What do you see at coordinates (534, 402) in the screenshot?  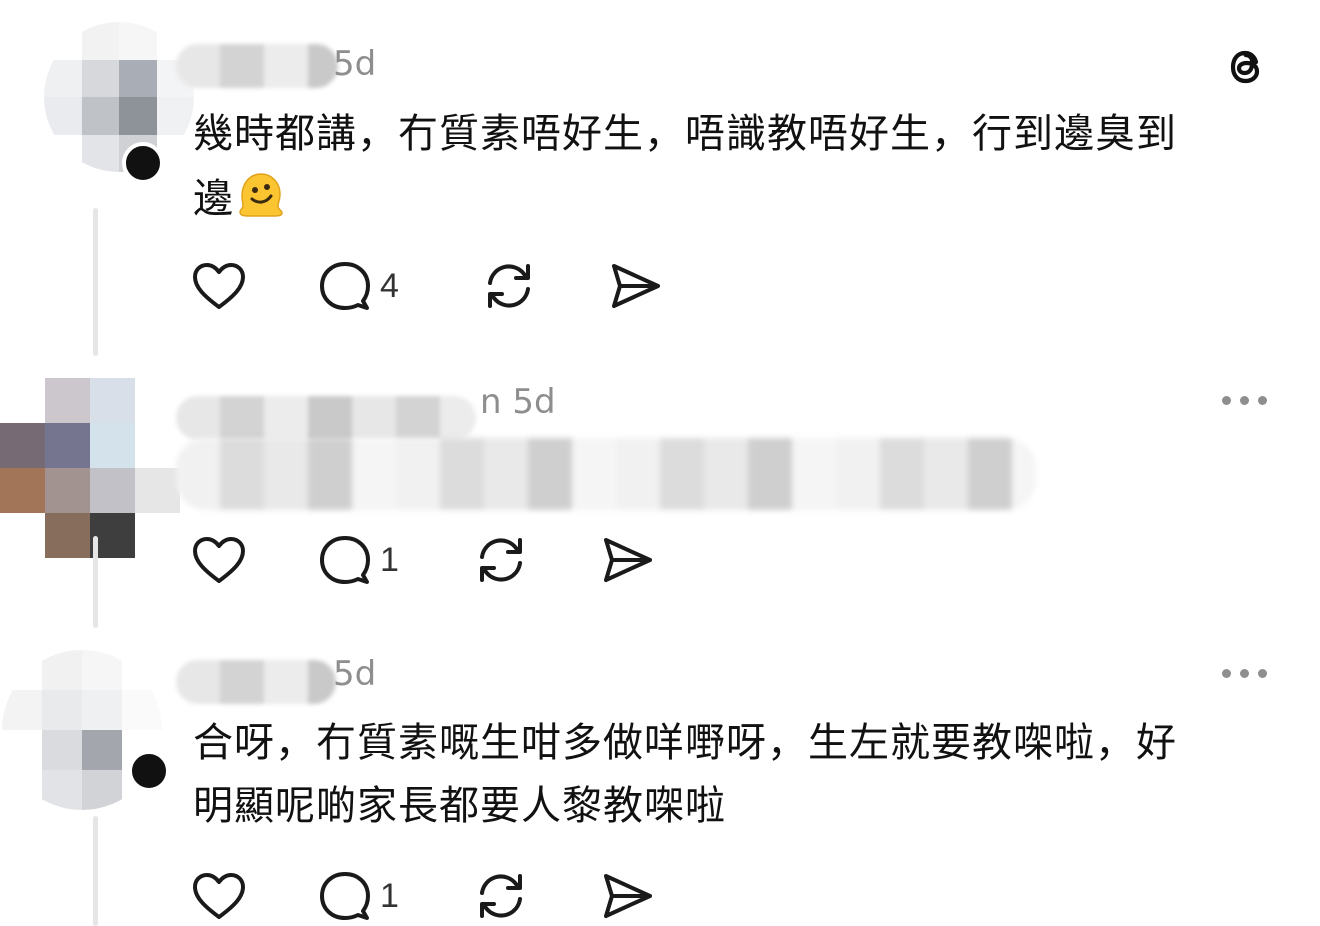 I see `time-value: 5d` at bounding box center [534, 402].